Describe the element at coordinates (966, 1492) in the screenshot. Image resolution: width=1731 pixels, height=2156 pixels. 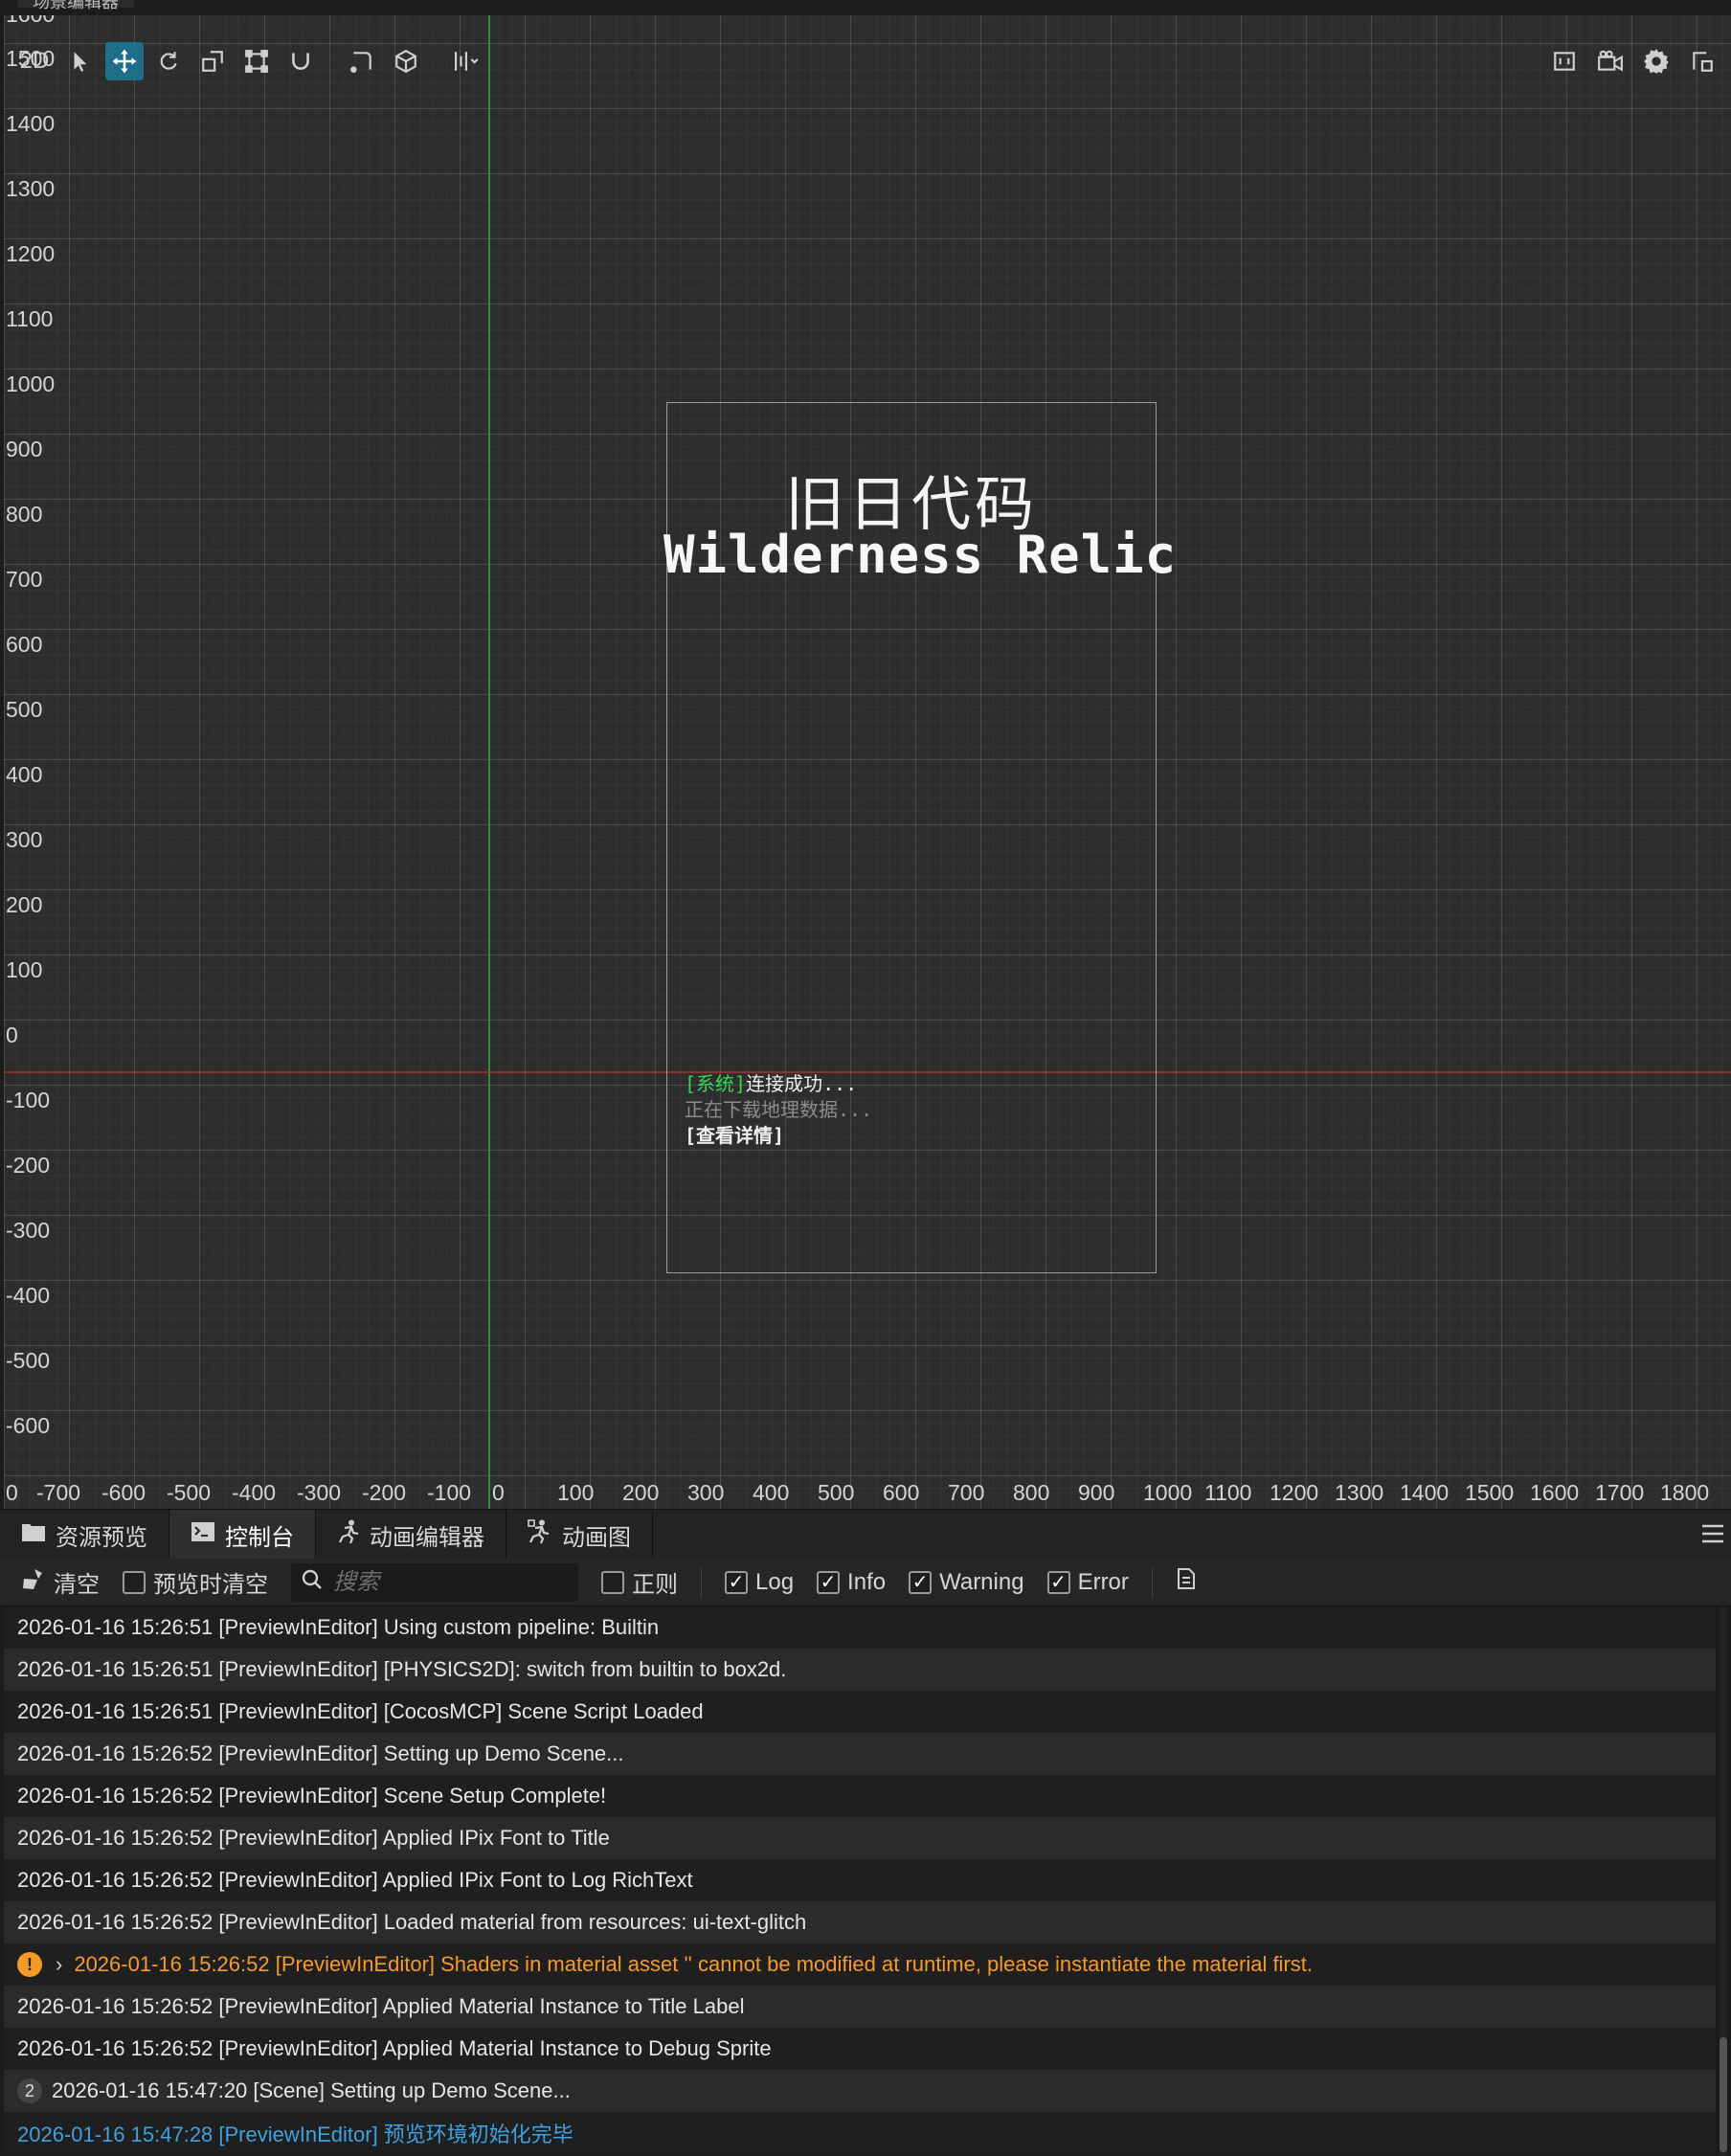
I see `ruler-x-label: 700` at that location.